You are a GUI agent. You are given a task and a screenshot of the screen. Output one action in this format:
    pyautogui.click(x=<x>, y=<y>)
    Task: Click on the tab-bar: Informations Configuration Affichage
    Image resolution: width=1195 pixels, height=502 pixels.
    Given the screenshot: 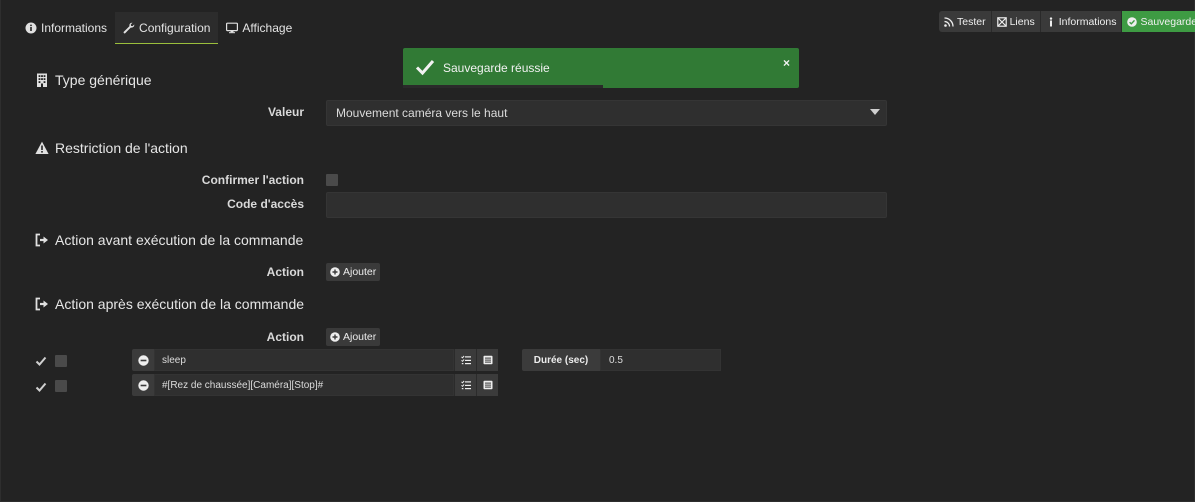 What is the action you would take?
    pyautogui.click(x=158, y=28)
    